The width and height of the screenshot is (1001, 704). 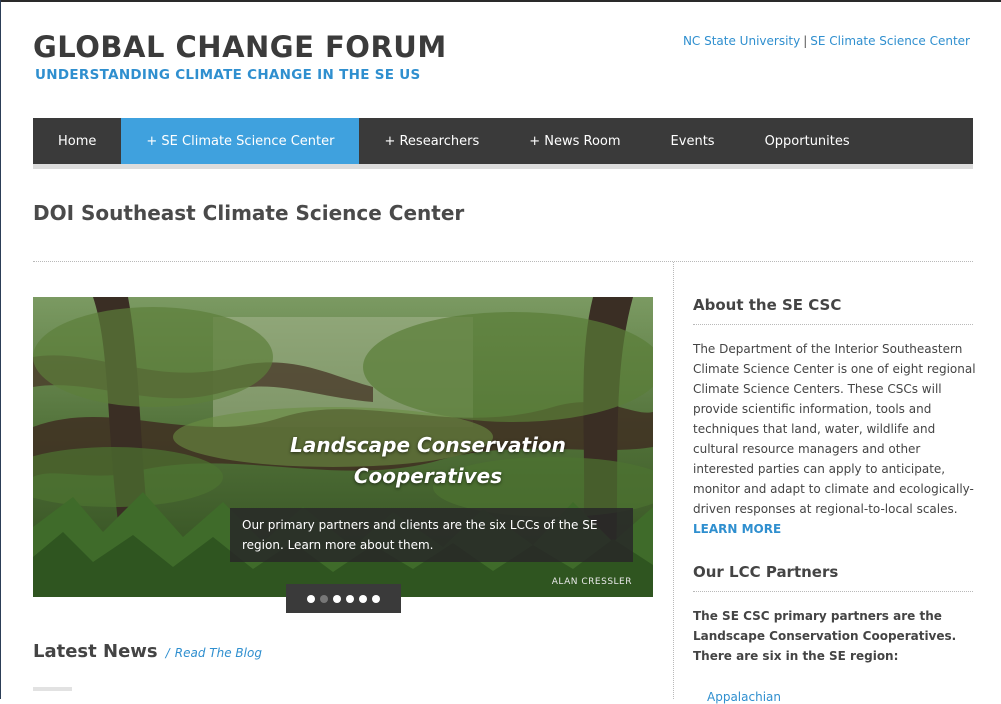 I want to click on latest-news-header: Latest News / Read The Blog, so click(x=147, y=651).